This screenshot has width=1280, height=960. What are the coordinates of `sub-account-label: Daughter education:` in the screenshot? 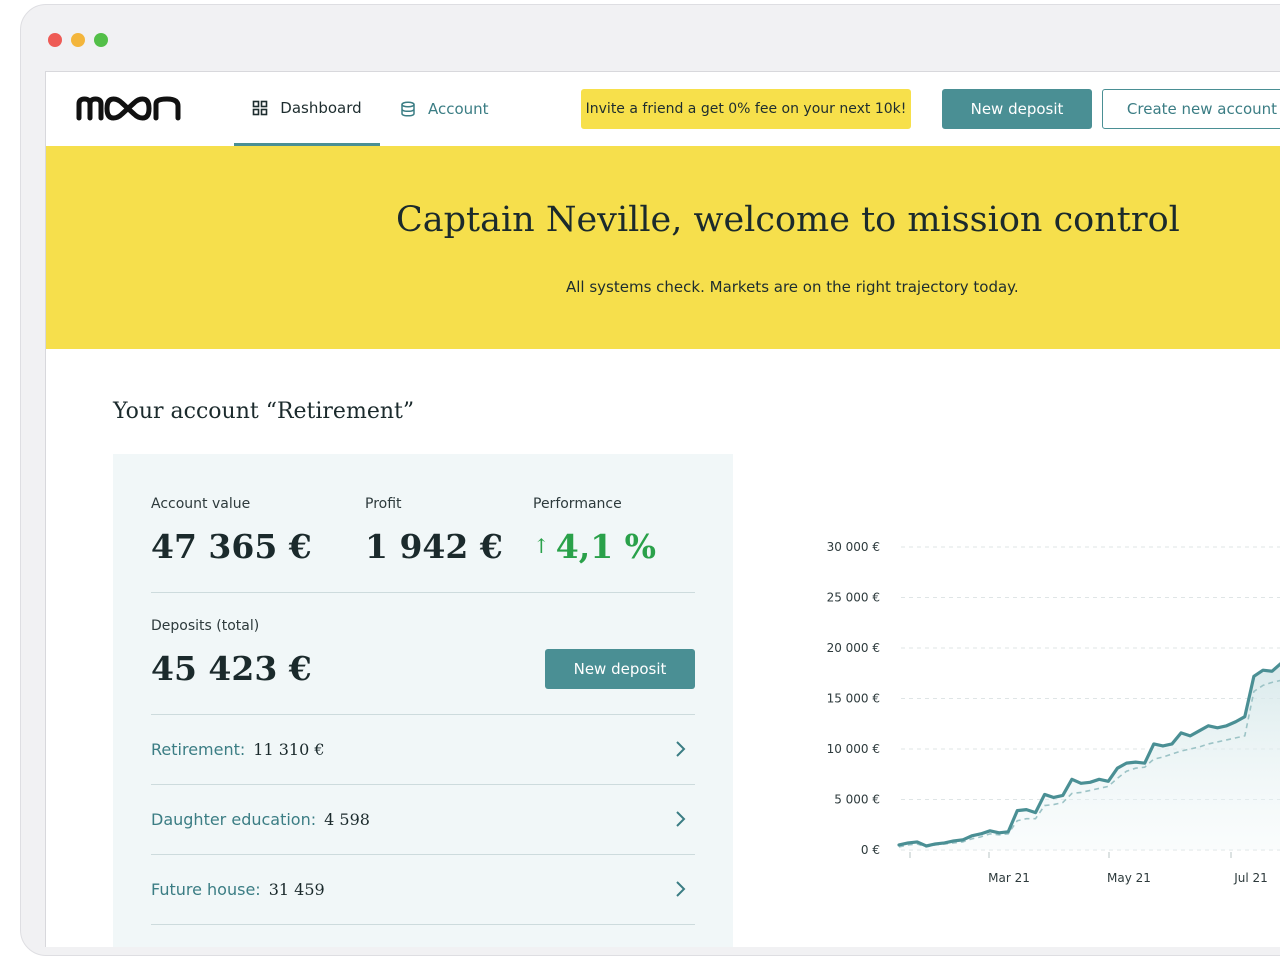 It's located at (234, 819).